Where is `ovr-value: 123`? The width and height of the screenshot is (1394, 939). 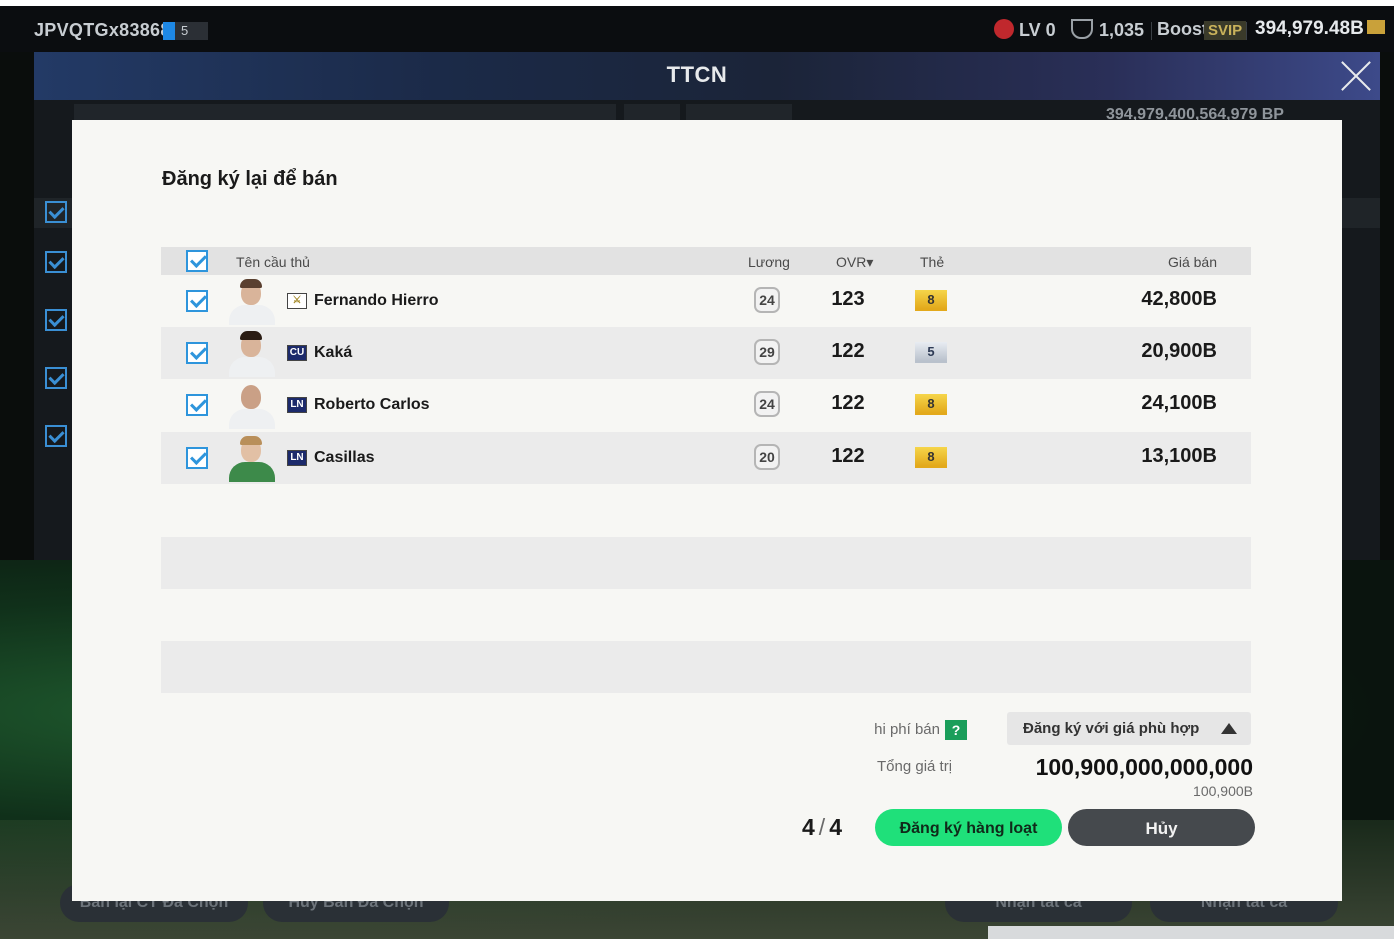
ovr-value: 123 is located at coordinates (848, 299).